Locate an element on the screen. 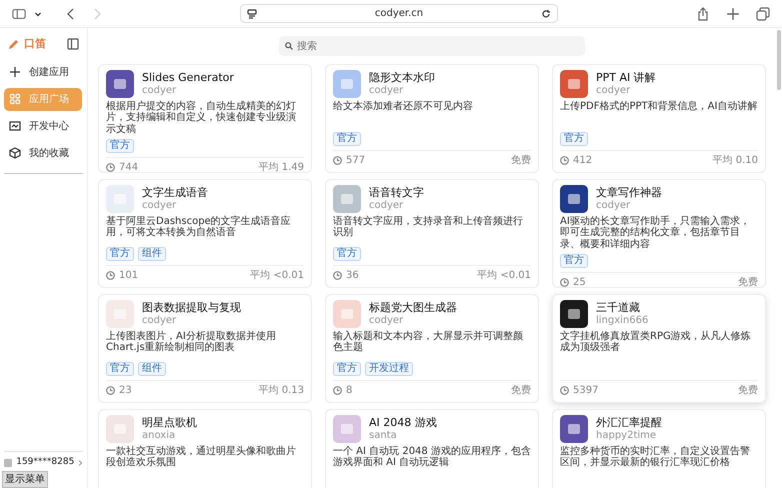 This screenshot has width=782, height=488. app-card: 明星点歌机 anoxia 一款社交互动游戏，通过明星头像和歌曲片段创造欢乐氛围 is located at coordinates (205, 448).